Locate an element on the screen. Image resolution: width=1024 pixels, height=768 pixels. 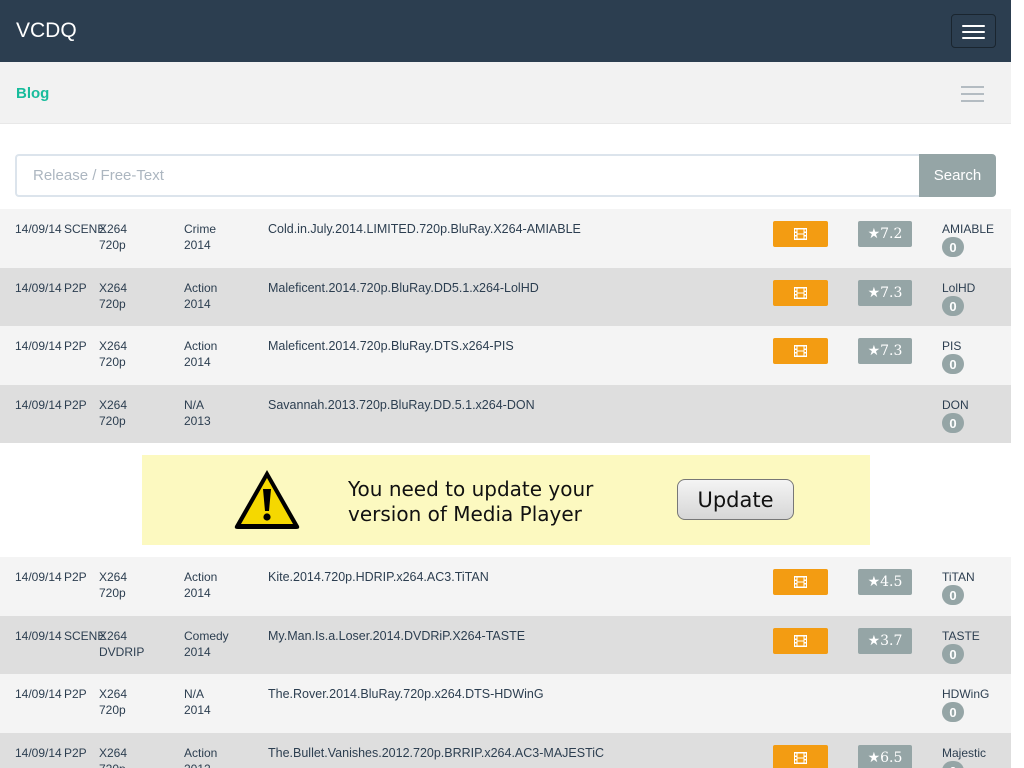
brand-logo: VCDQ is located at coordinates (46, 31).